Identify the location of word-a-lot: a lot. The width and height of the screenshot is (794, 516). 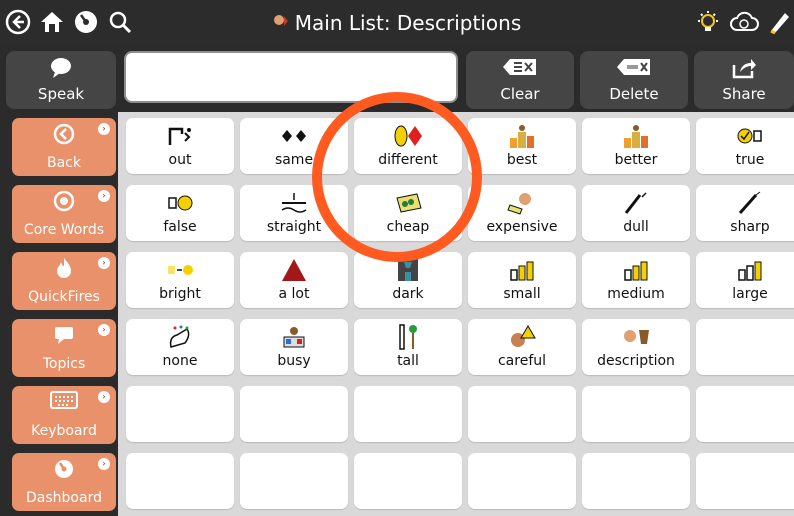
(294, 280).